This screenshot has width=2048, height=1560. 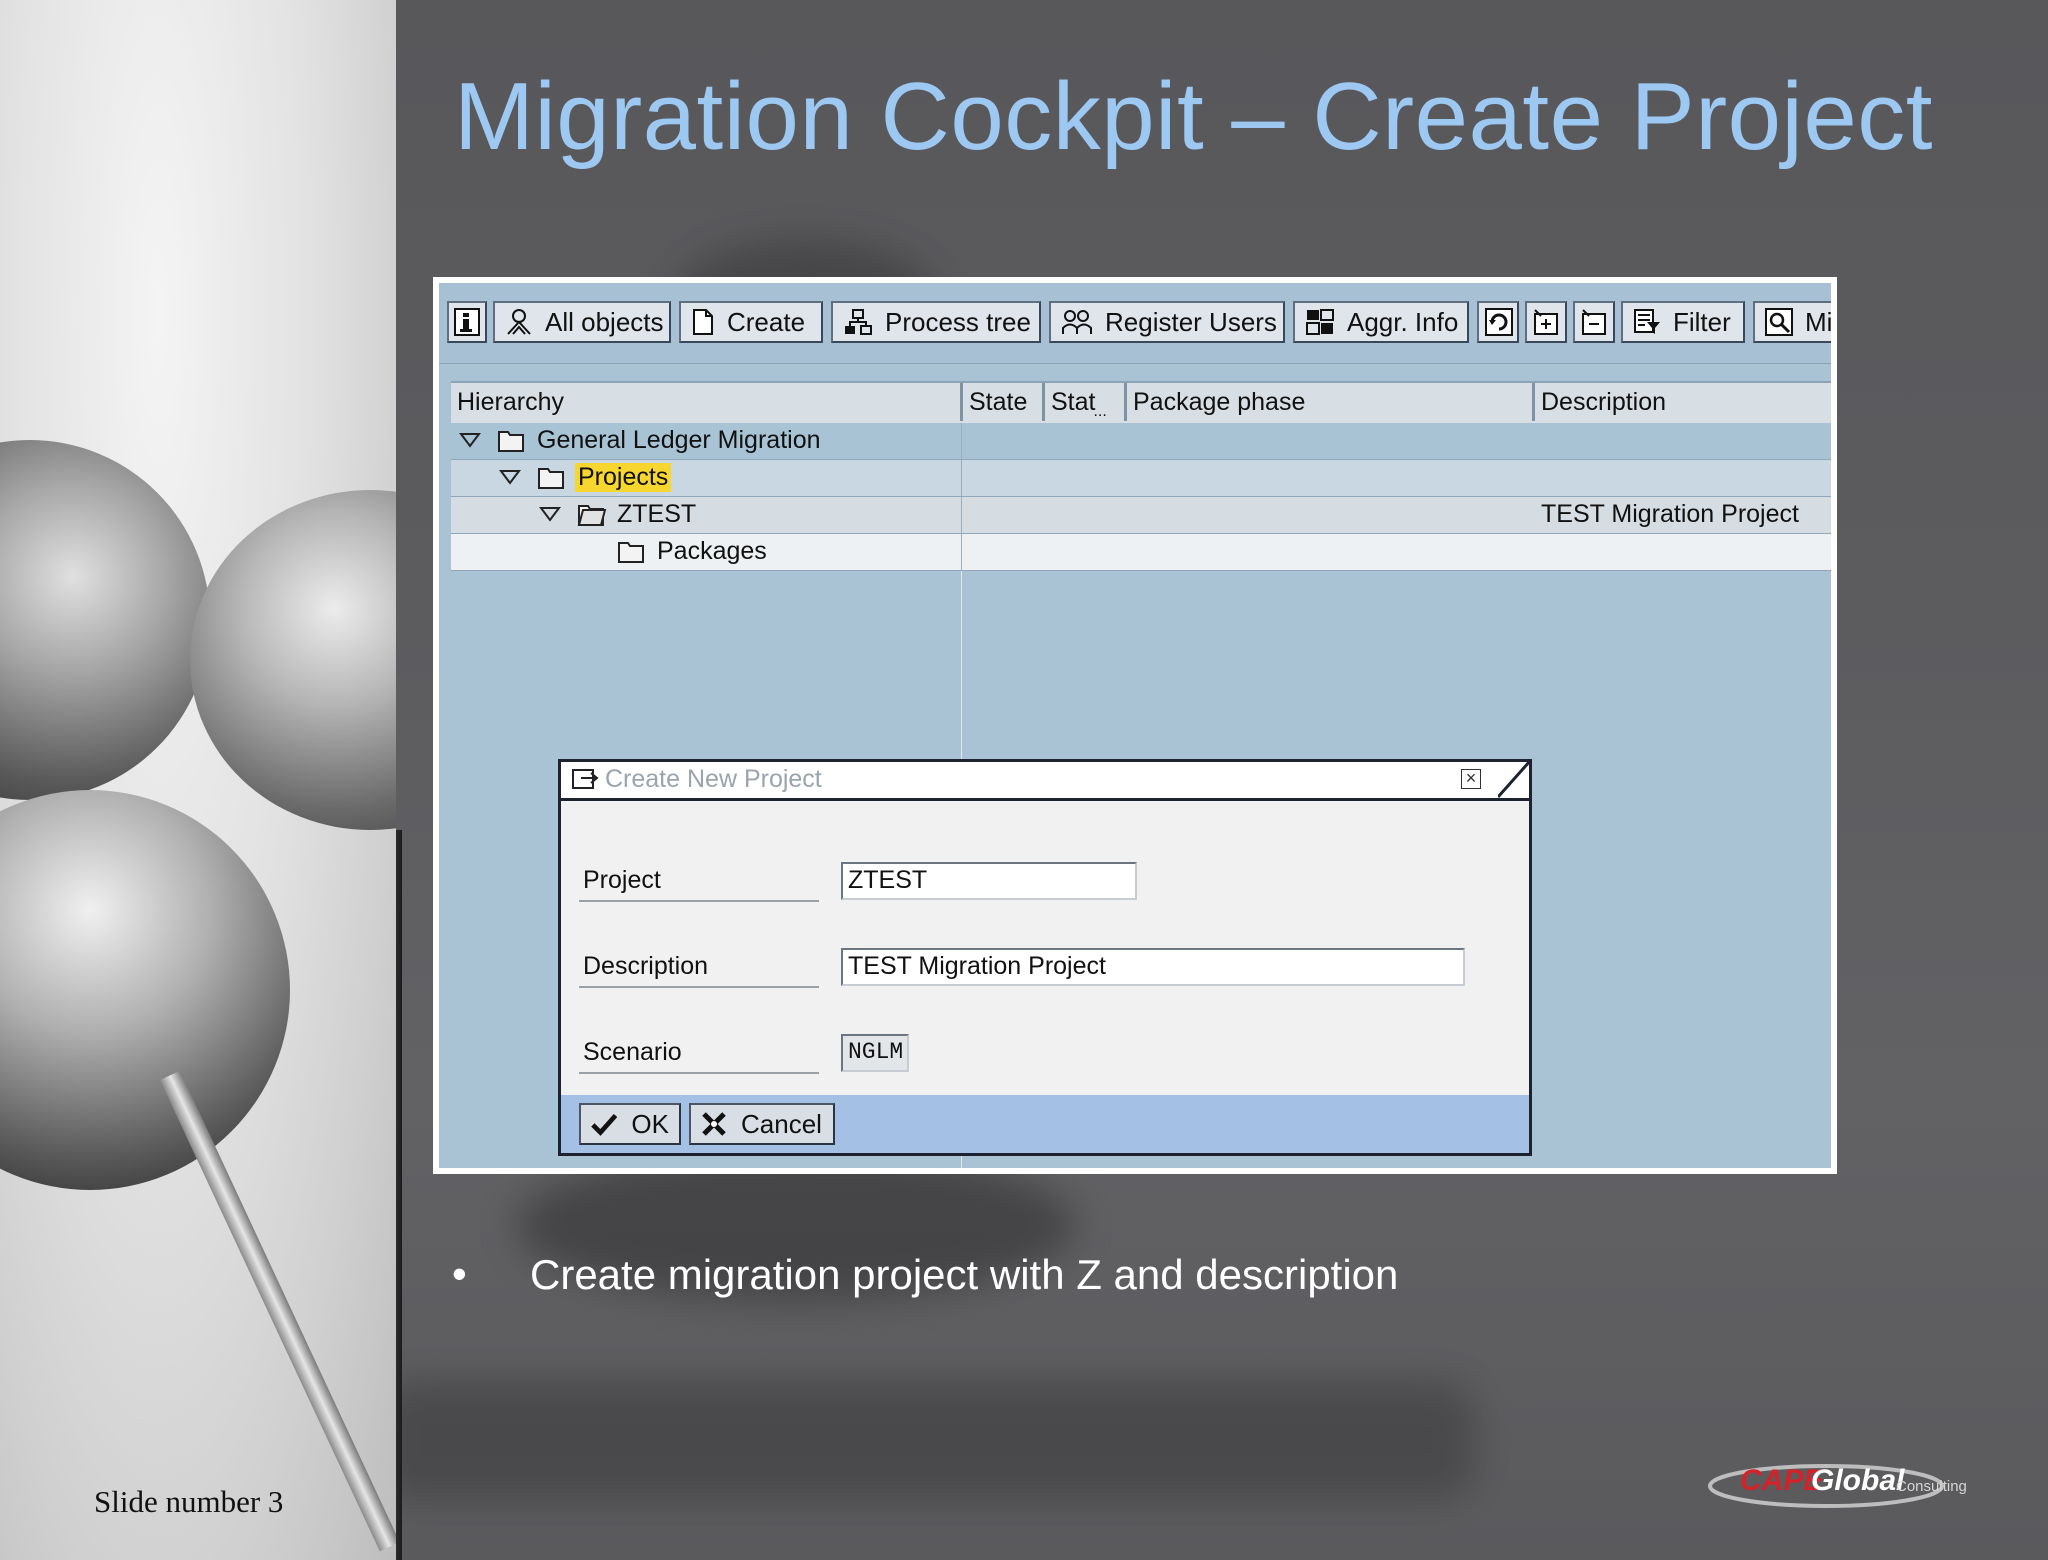 I want to click on column-header-state: State, so click(x=1004, y=402).